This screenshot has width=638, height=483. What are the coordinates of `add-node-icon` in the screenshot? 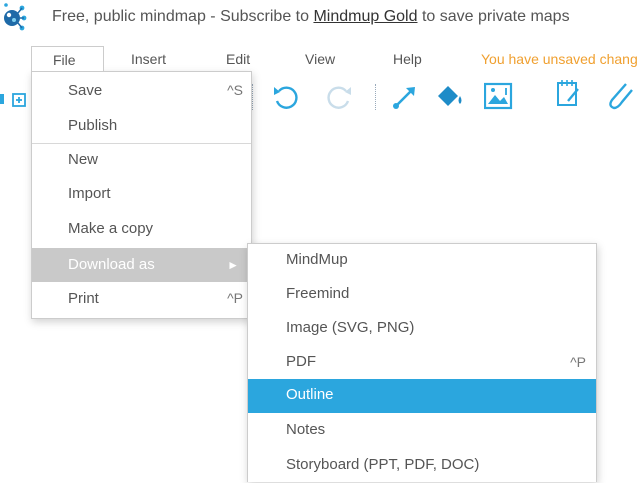 It's located at (19, 100).